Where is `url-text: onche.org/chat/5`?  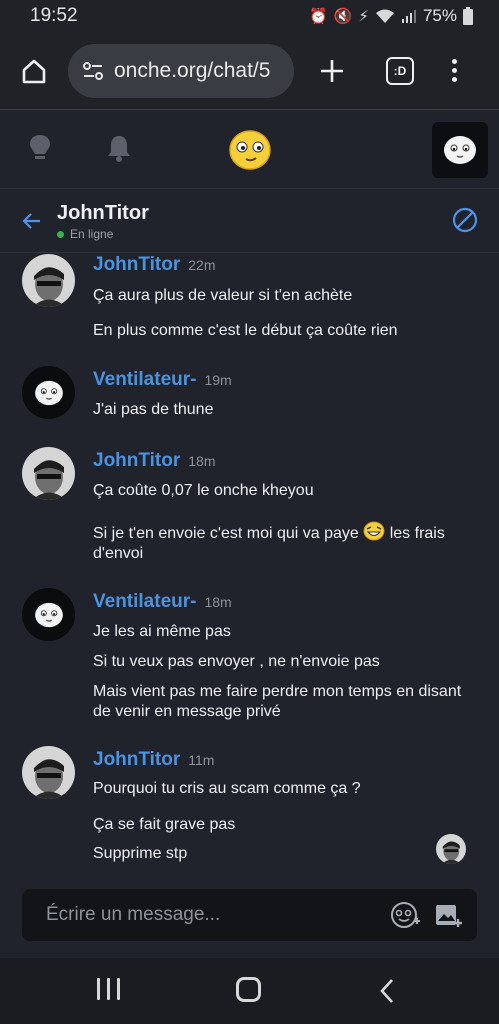
url-text: onche.org/chat/5 is located at coordinates (192, 71).